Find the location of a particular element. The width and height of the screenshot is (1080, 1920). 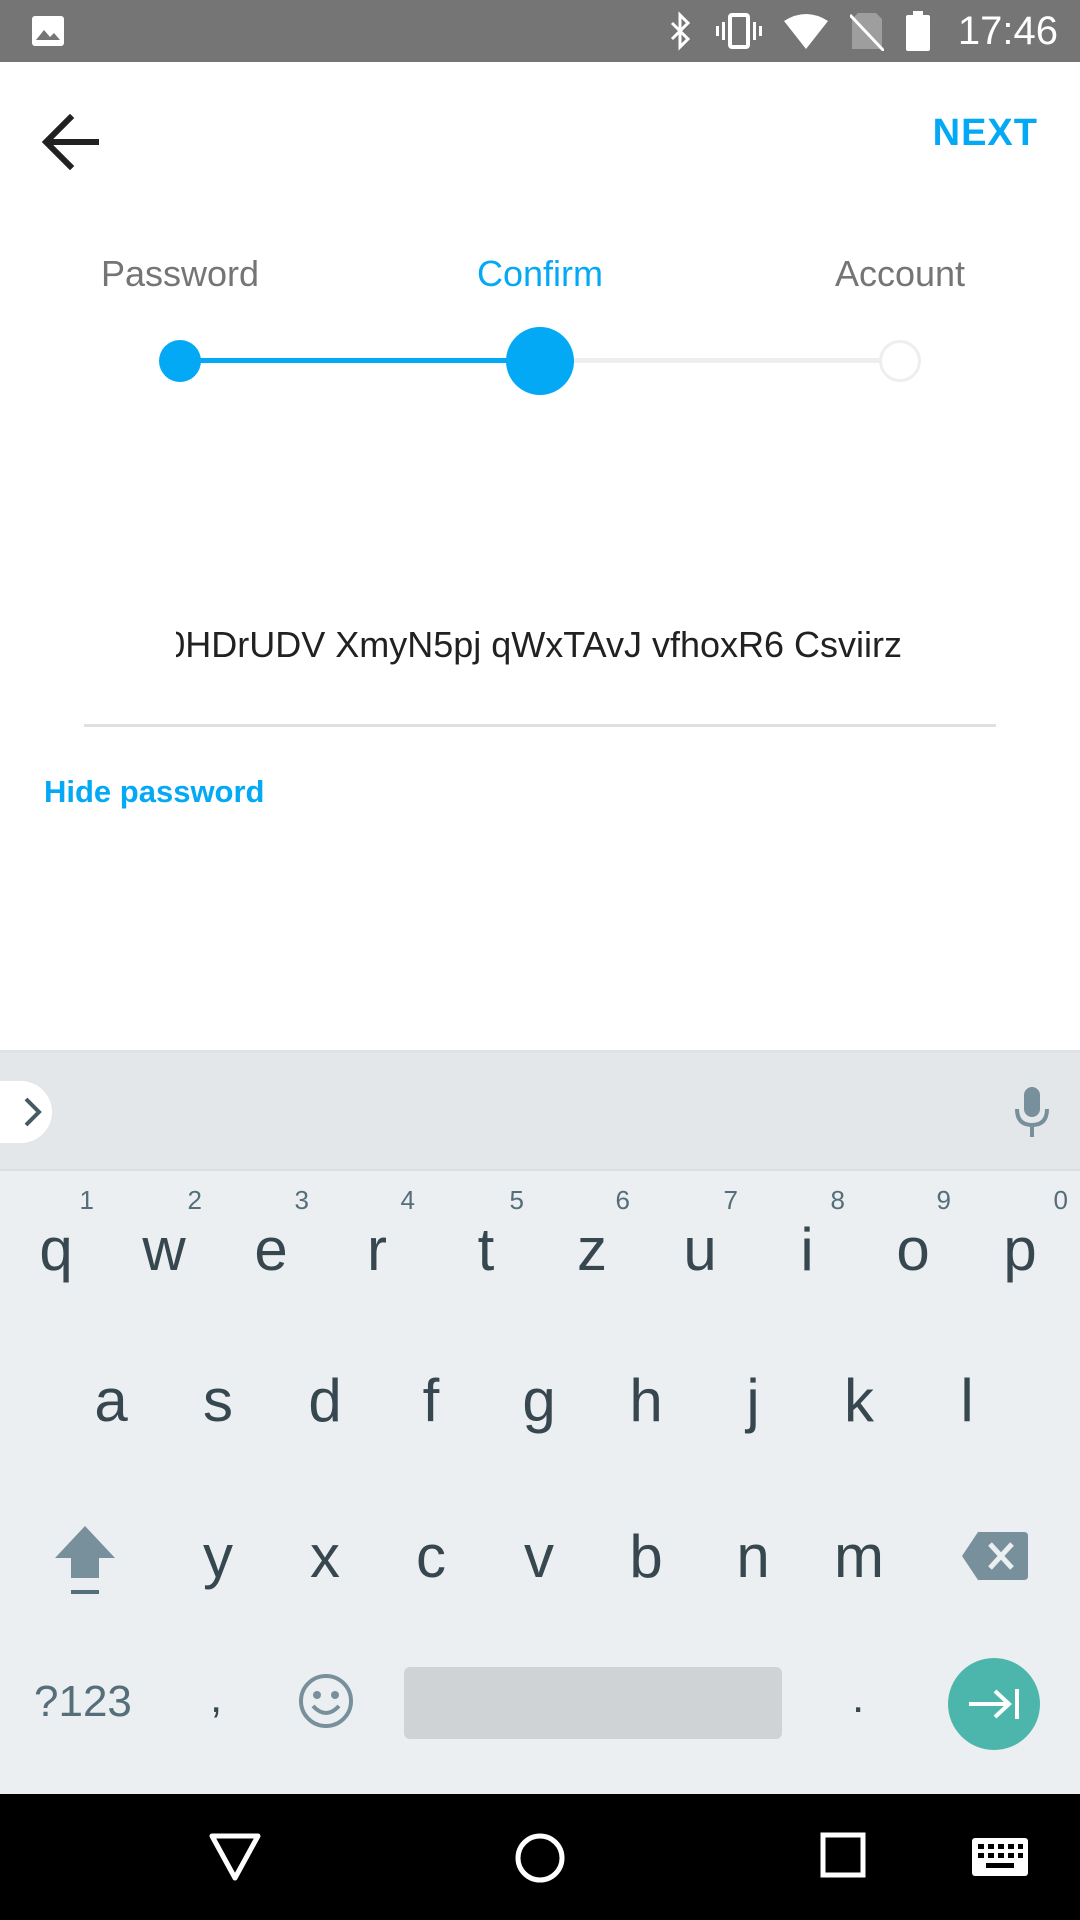

password-value: 0HDrUDV XmyN5pj qWxTAvJ vfhoxR6 Csviirz is located at coordinates (539, 644).